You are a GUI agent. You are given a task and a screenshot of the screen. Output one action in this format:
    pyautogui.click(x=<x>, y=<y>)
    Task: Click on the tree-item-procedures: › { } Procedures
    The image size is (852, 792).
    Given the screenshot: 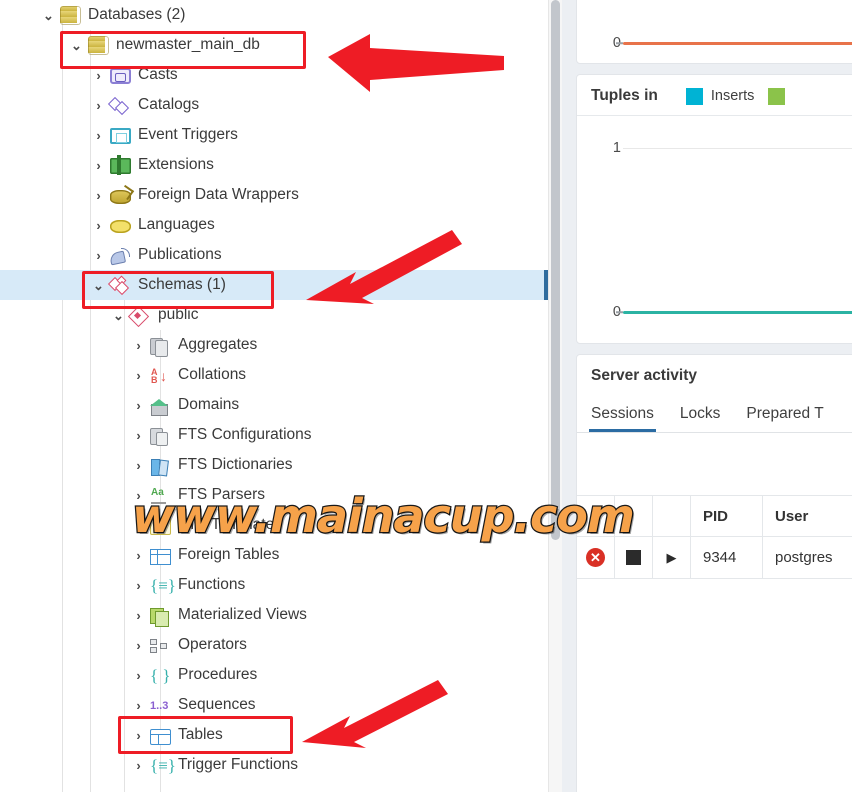 What is the action you would take?
    pyautogui.click(x=274, y=675)
    